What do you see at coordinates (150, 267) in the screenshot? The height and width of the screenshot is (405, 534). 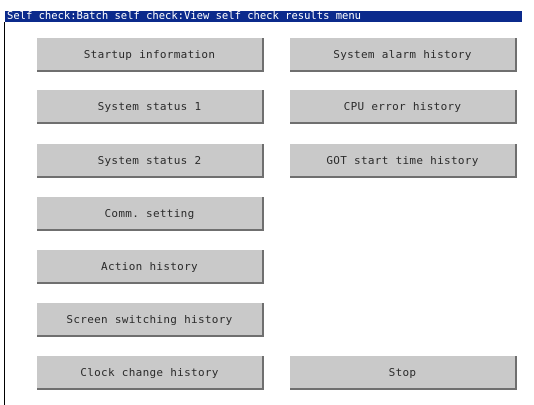 I see `action-history-button: Action history` at bounding box center [150, 267].